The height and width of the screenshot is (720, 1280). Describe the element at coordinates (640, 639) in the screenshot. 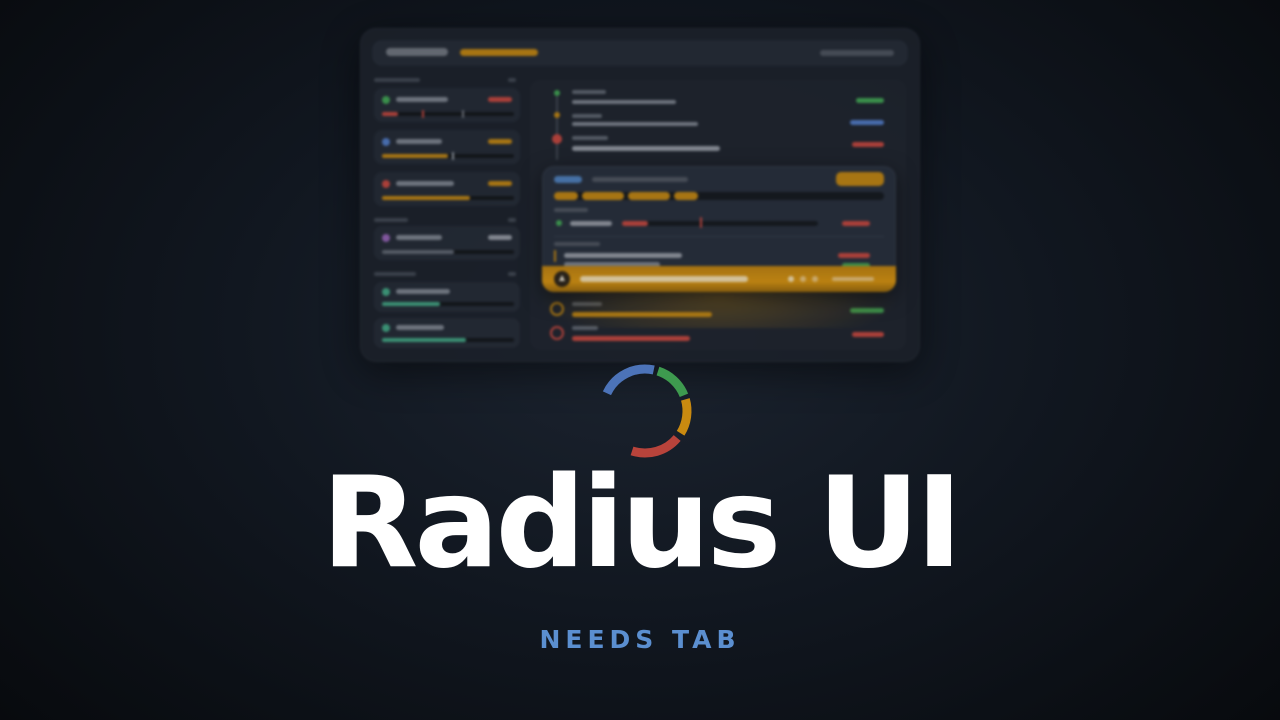

I see `brand-subtitle: NEEDS TAB` at that location.